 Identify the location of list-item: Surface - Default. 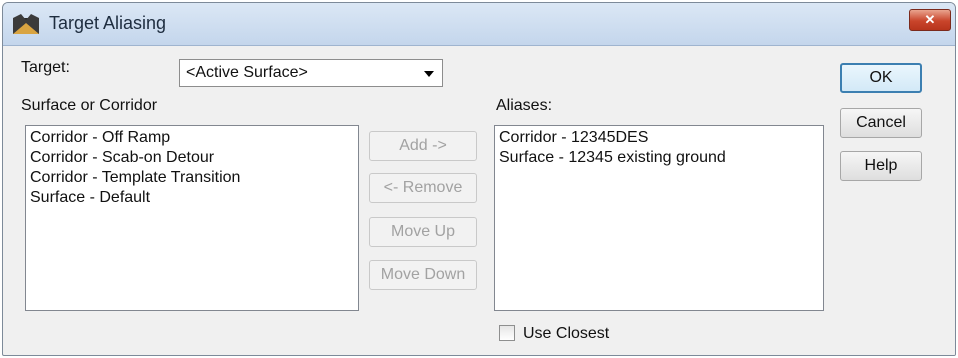
(192, 198).